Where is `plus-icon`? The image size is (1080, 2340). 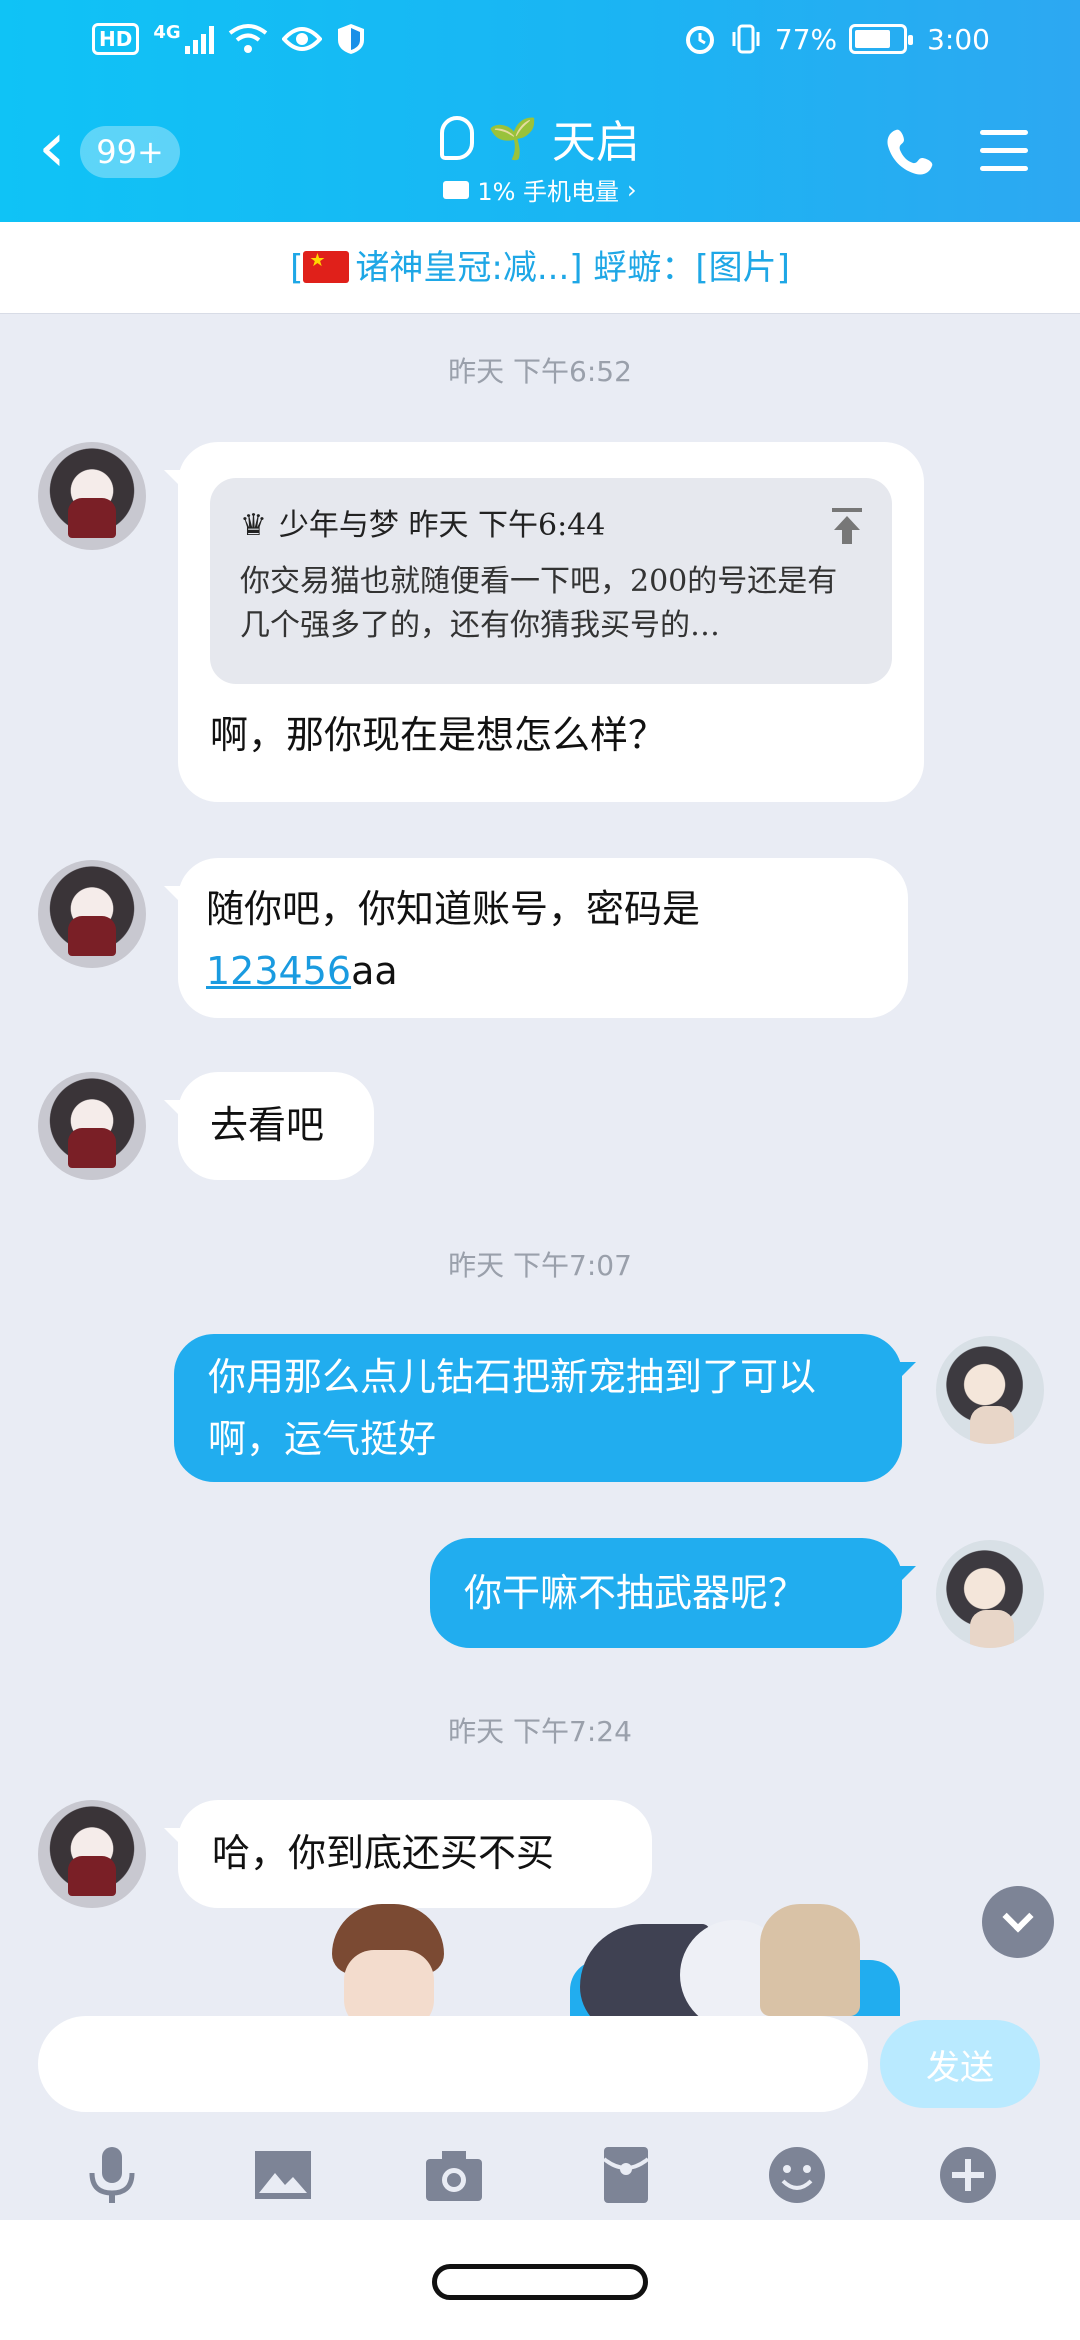 plus-icon is located at coordinates (968, 2175).